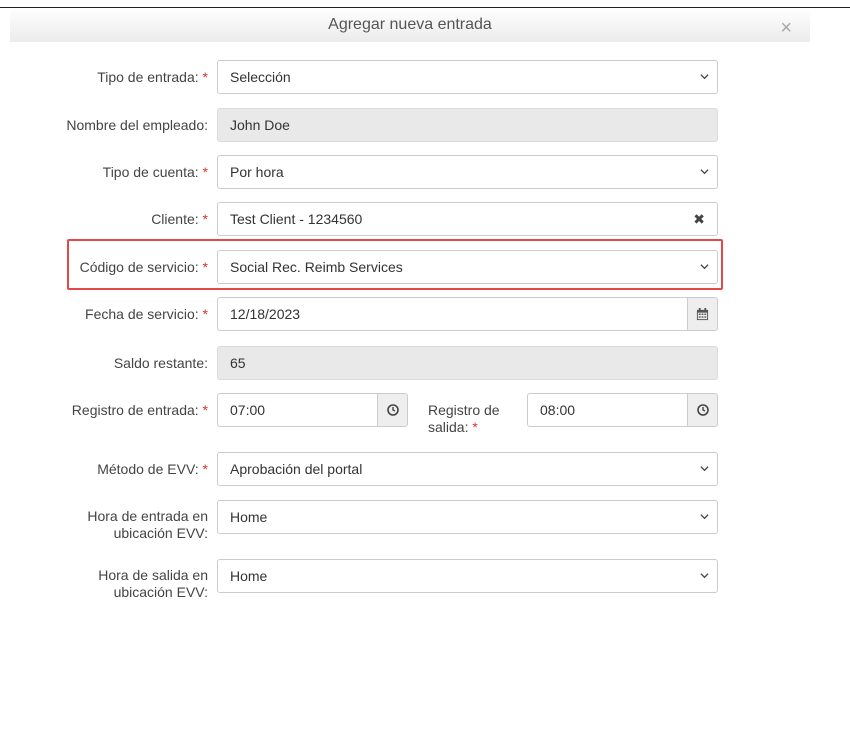 This screenshot has width=850, height=734. I want to click on dialog-header: Agregar nueva entrada ×, so click(410, 25).